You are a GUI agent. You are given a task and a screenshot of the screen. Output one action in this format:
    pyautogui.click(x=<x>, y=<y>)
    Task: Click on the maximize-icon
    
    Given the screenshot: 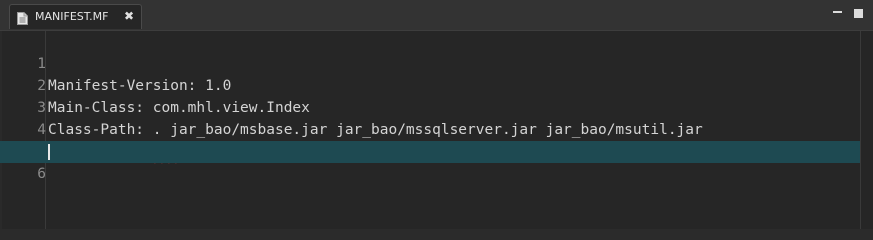 What is the action you would take?
    pyautogui.click(x=858, y=13)
    